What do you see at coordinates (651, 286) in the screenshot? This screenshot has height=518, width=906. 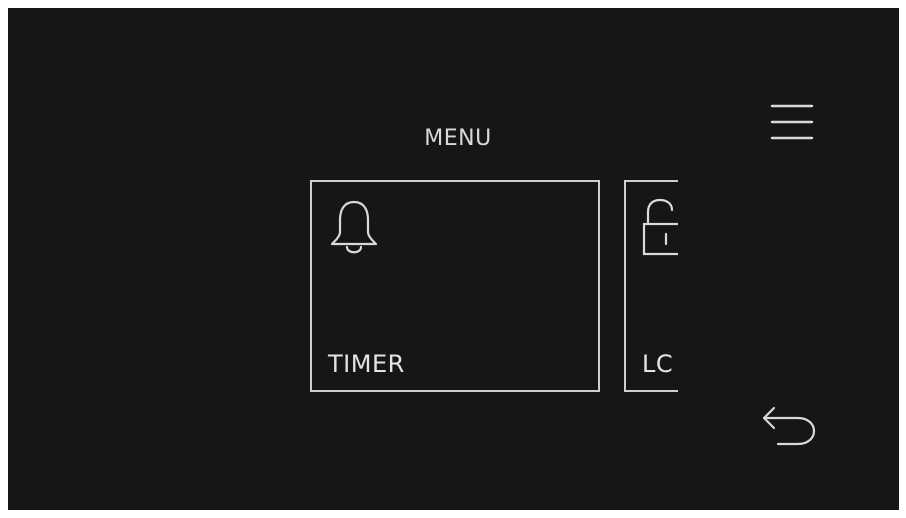 I see `lock-tile: LC` at bounding box center [651, 286].